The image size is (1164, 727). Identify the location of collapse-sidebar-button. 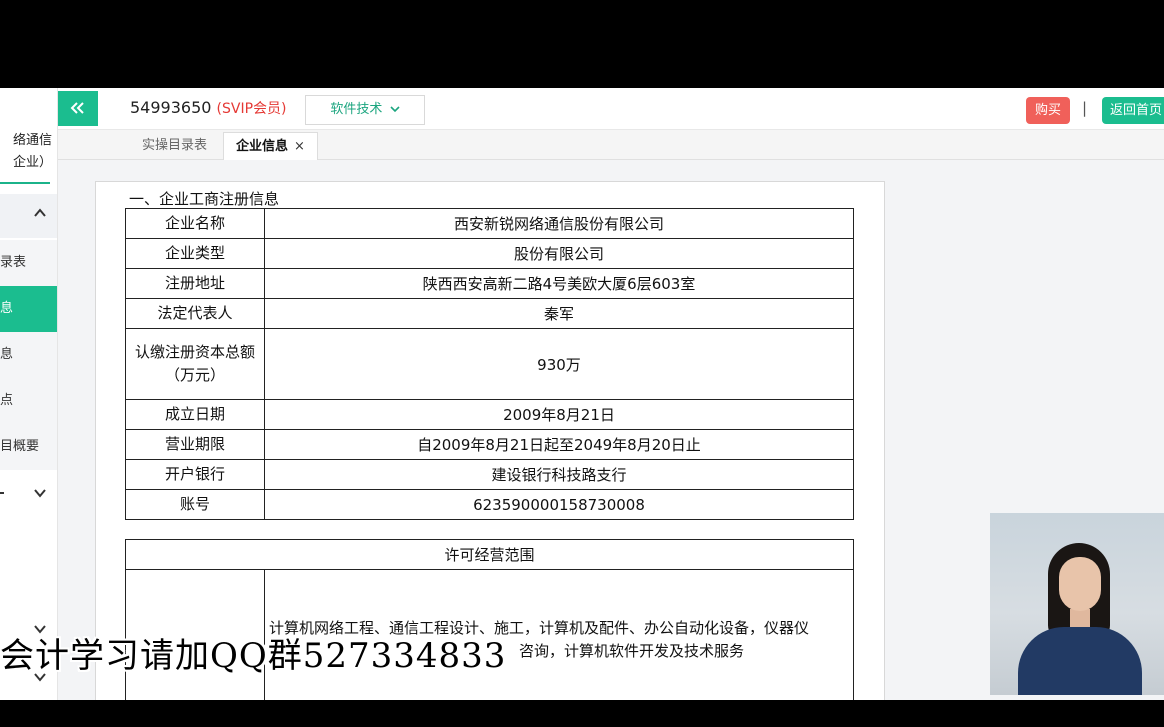
(78, 108).